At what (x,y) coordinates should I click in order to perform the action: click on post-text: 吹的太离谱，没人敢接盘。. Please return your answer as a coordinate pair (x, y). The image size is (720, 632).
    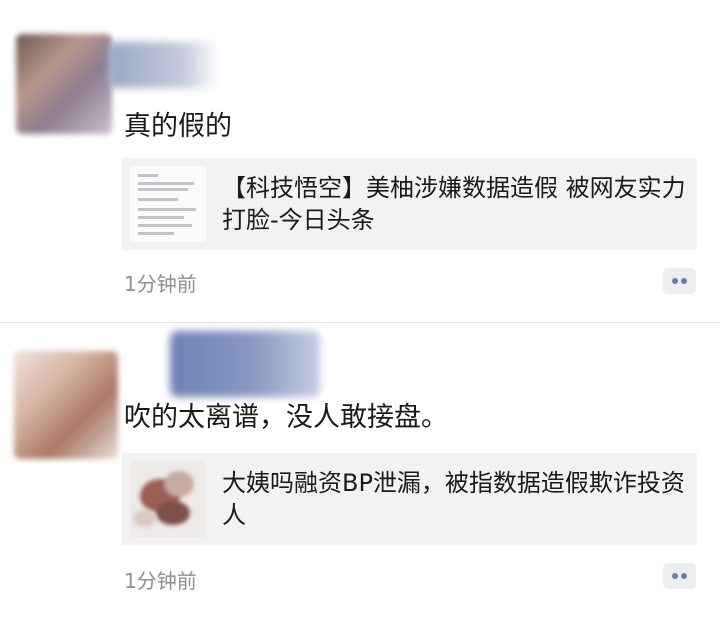
    Looking at the image, I should click on (286, 417).